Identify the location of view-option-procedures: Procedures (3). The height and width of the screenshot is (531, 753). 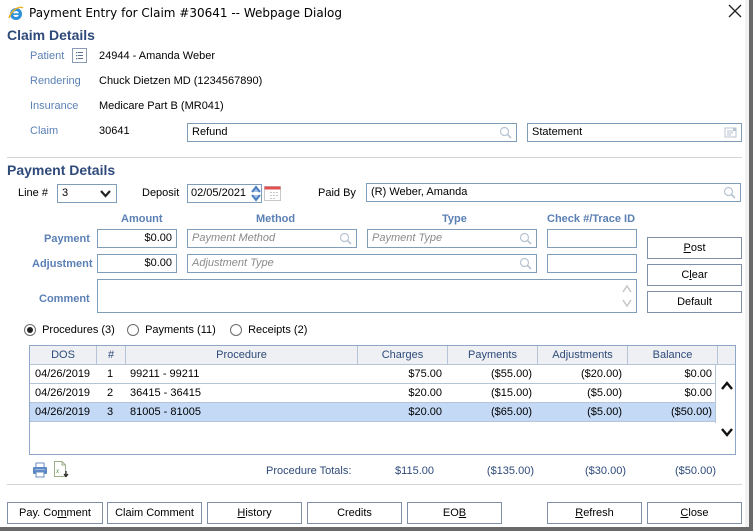
(69, 330).